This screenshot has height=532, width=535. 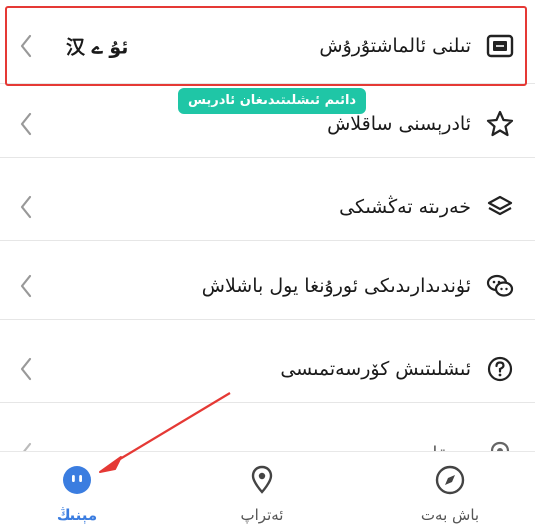 I want to click on tab-label: مېنىڭ, so click(x=77, y=515).